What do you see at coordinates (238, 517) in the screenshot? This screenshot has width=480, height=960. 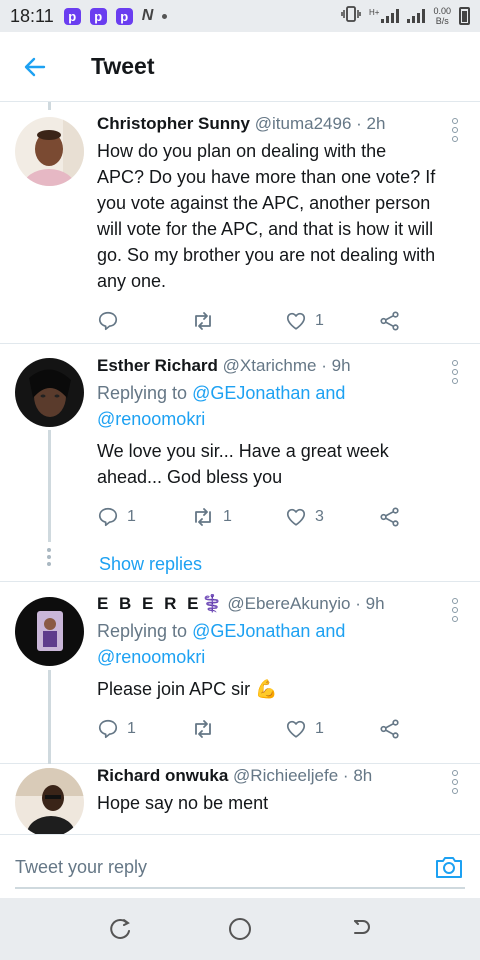 I see `retweet-button: 1` at bounding box center [238, 517].